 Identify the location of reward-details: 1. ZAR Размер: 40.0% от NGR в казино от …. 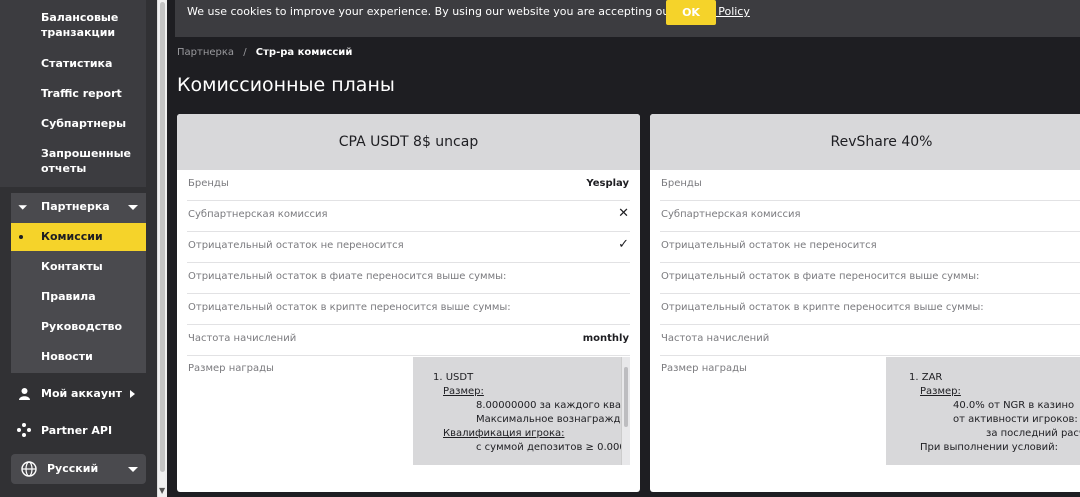
(993, 413).